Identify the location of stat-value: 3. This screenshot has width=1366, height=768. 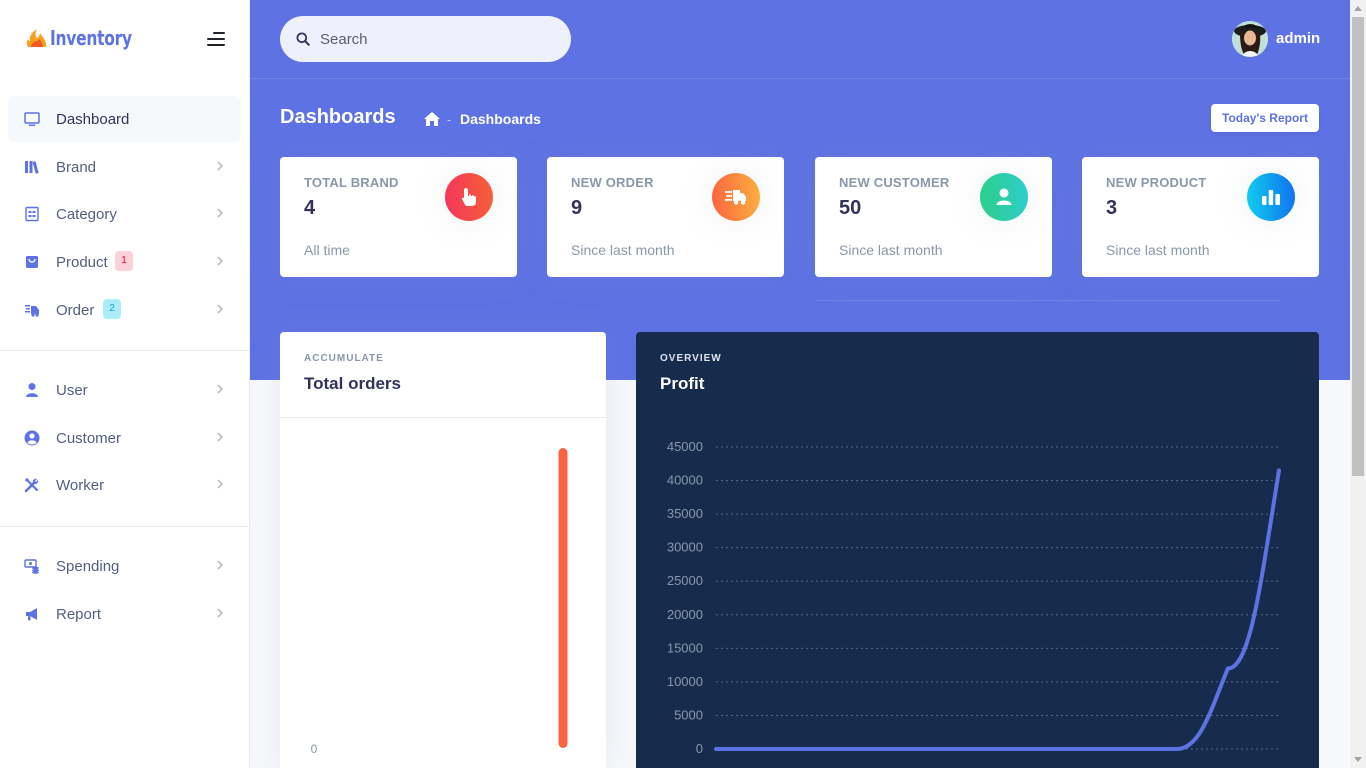
(1112, 208).